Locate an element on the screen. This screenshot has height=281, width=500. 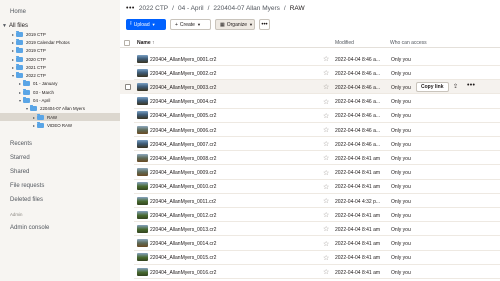
file-name: 220404_AllanMyers_0010.cr2 is located at coordinates (183, 187).